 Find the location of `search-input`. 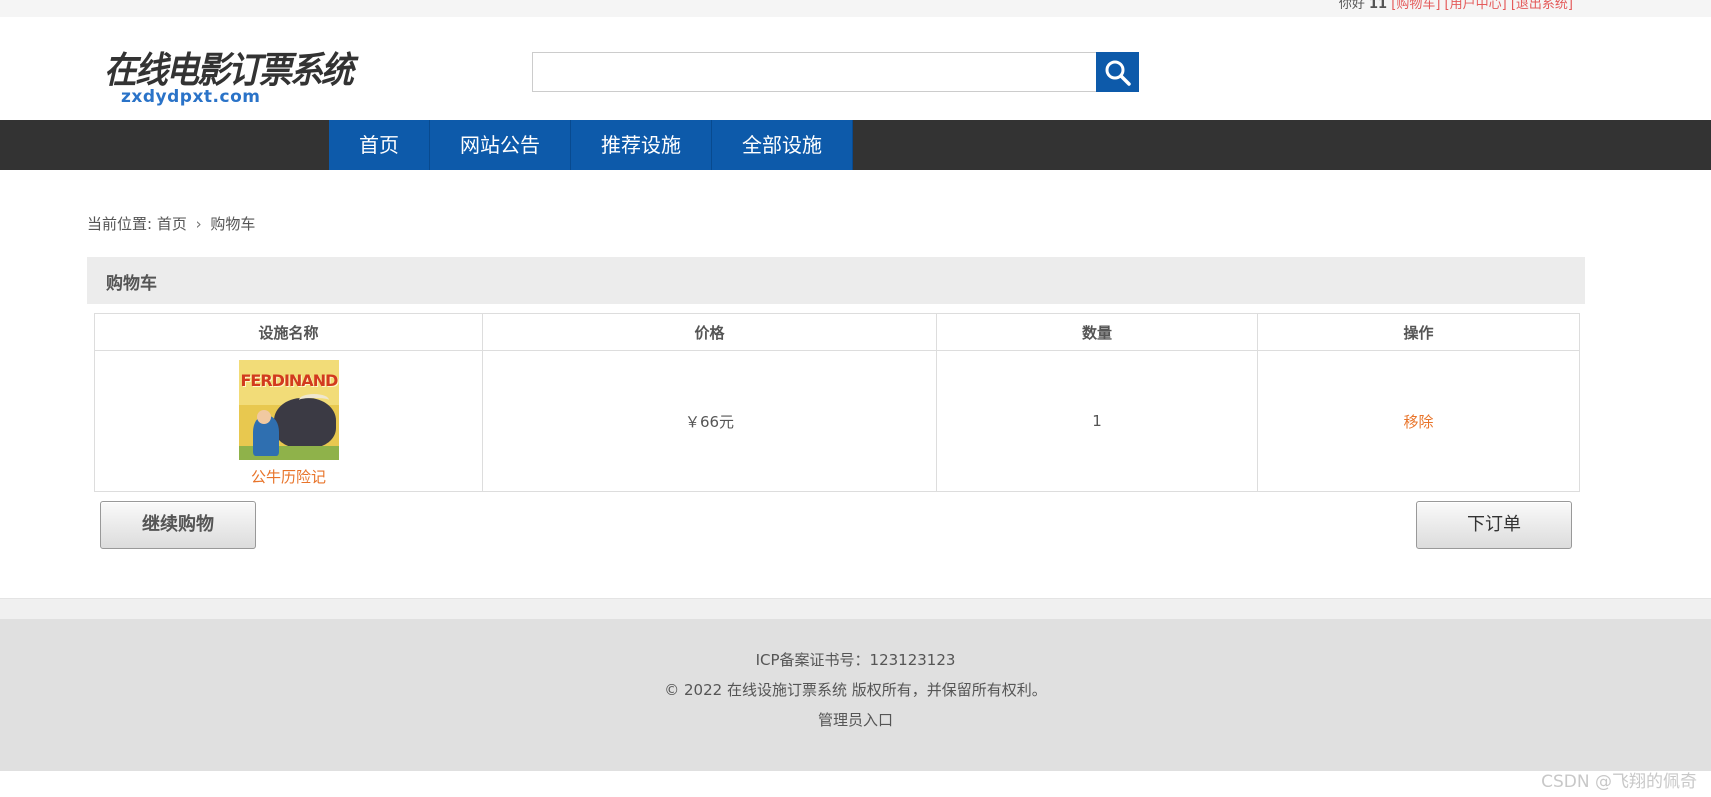

search-input is located at coordinates (815, 72).